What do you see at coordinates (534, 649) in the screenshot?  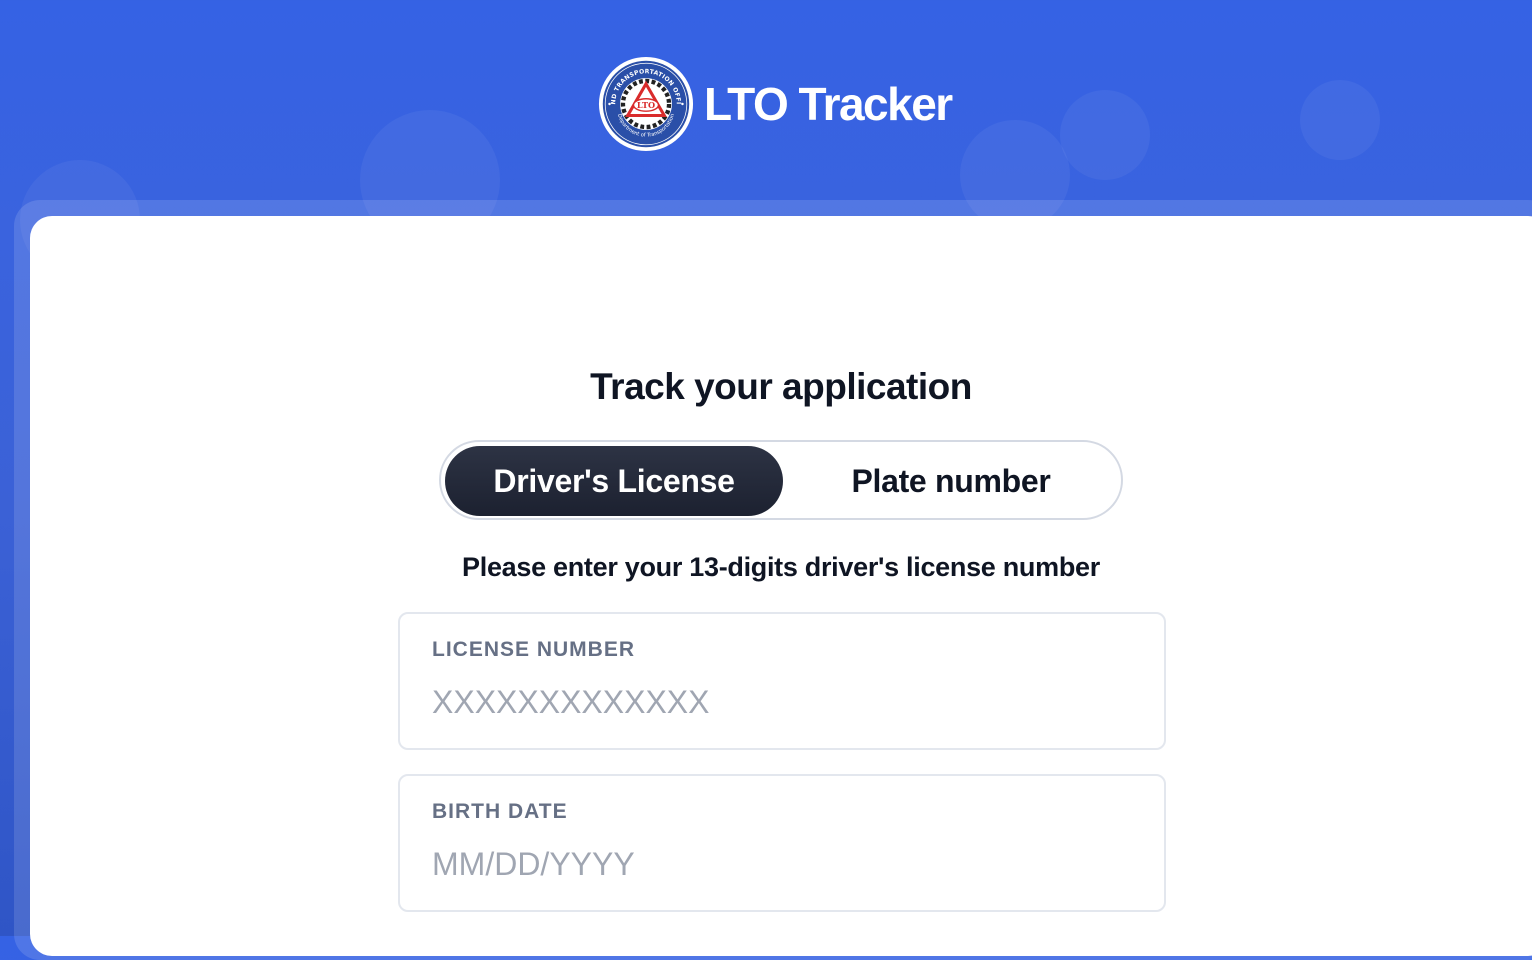 I see `license-number-label: LICENSE NUMBER` at bounding box center [534, 649].